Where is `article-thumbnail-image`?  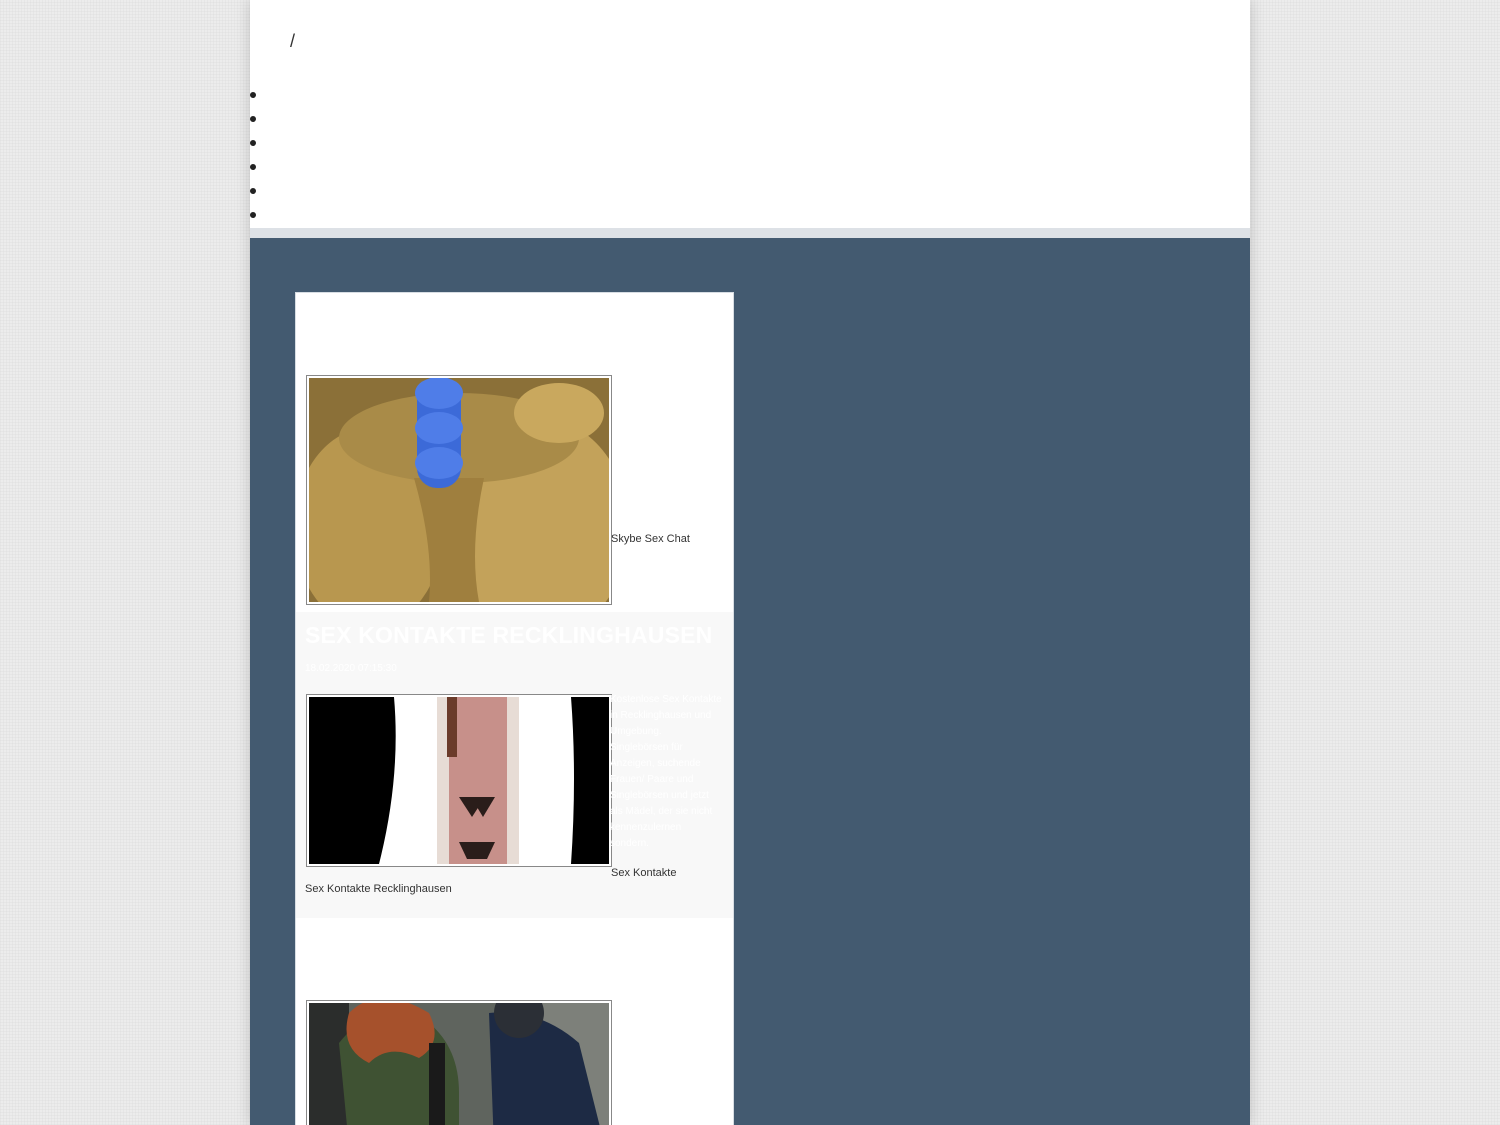 article-thumbnail-image is located at coordinates (459, 780).